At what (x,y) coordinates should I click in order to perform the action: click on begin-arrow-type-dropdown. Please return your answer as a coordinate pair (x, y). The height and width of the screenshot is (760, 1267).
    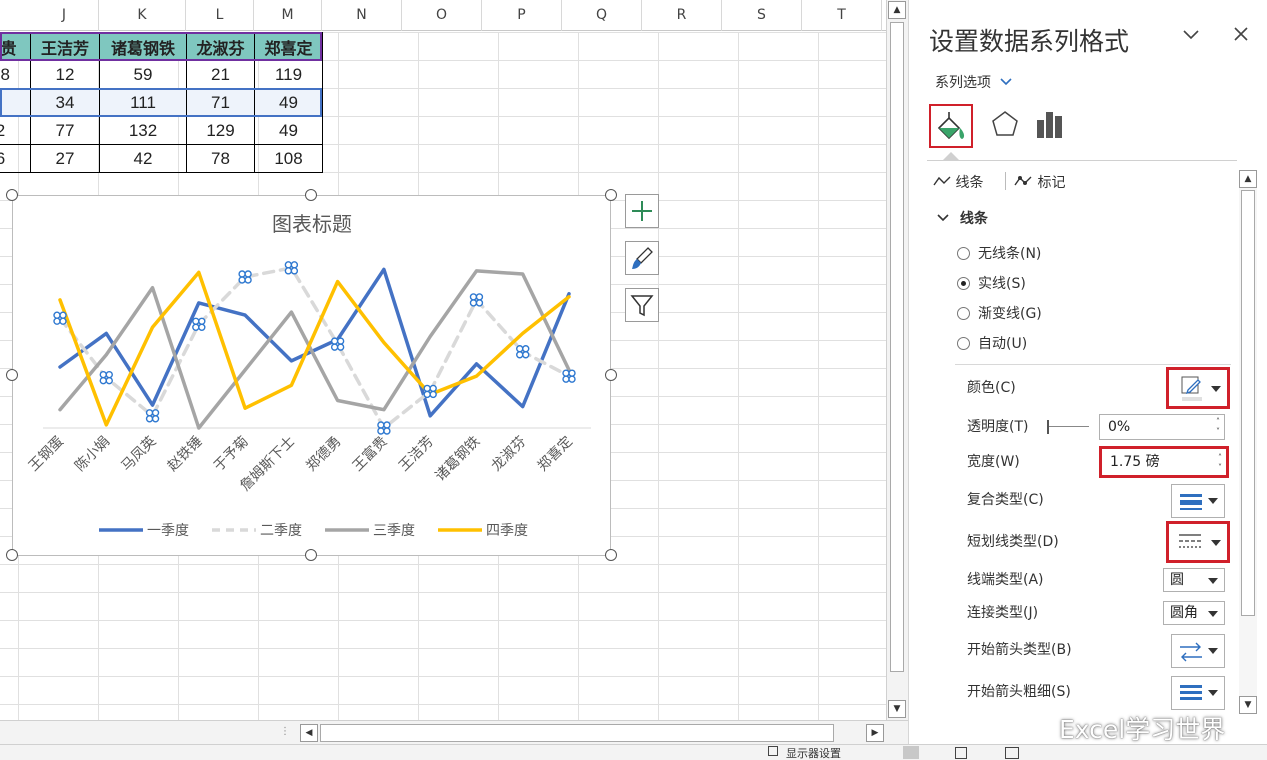
    Looking at the image, I should click on (1198, 651).